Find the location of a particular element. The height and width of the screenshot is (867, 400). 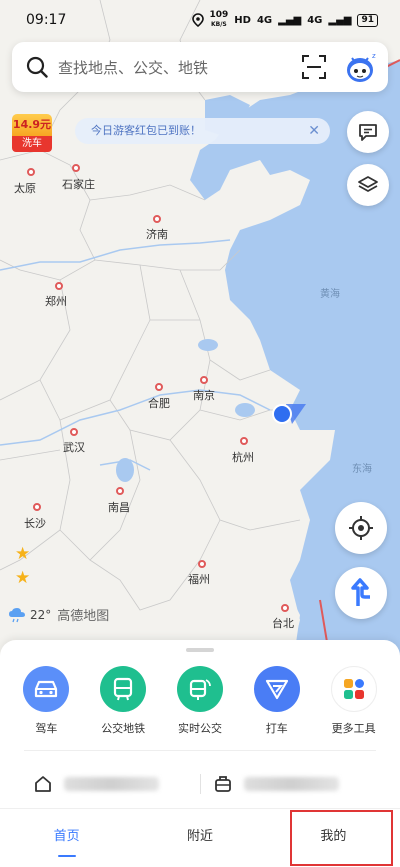

location-icon is located at coordinates (197, 20).